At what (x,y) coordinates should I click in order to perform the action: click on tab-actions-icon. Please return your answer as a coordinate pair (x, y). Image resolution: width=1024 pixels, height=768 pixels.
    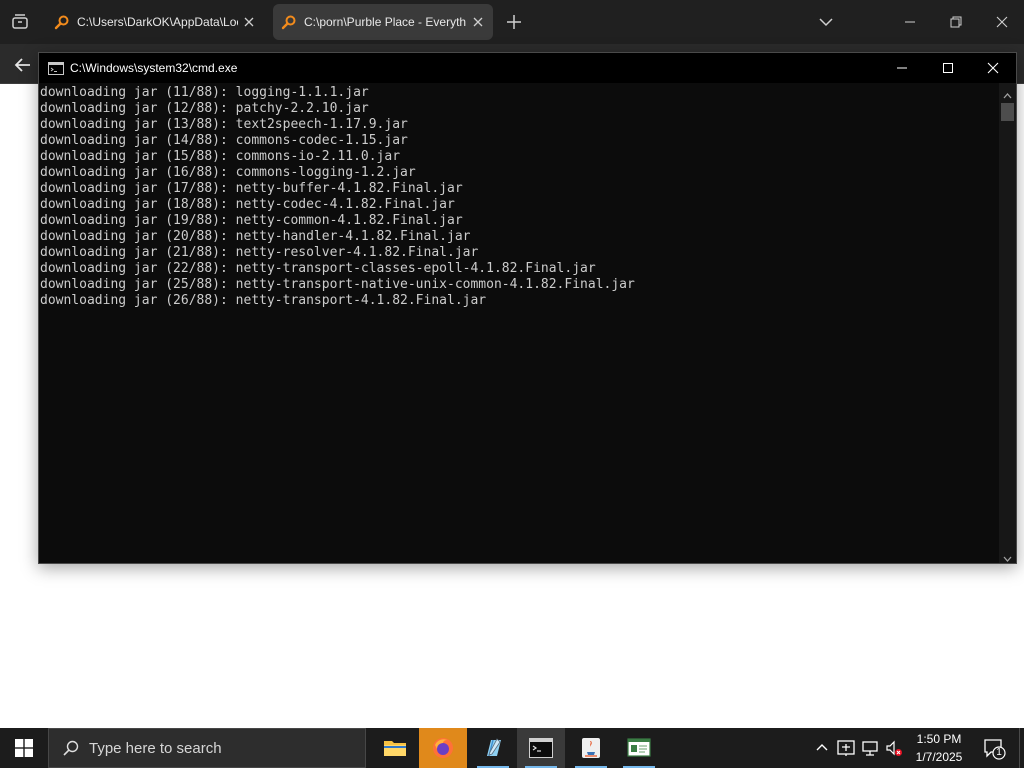
    Looking at the image, I should click on (20, 22).